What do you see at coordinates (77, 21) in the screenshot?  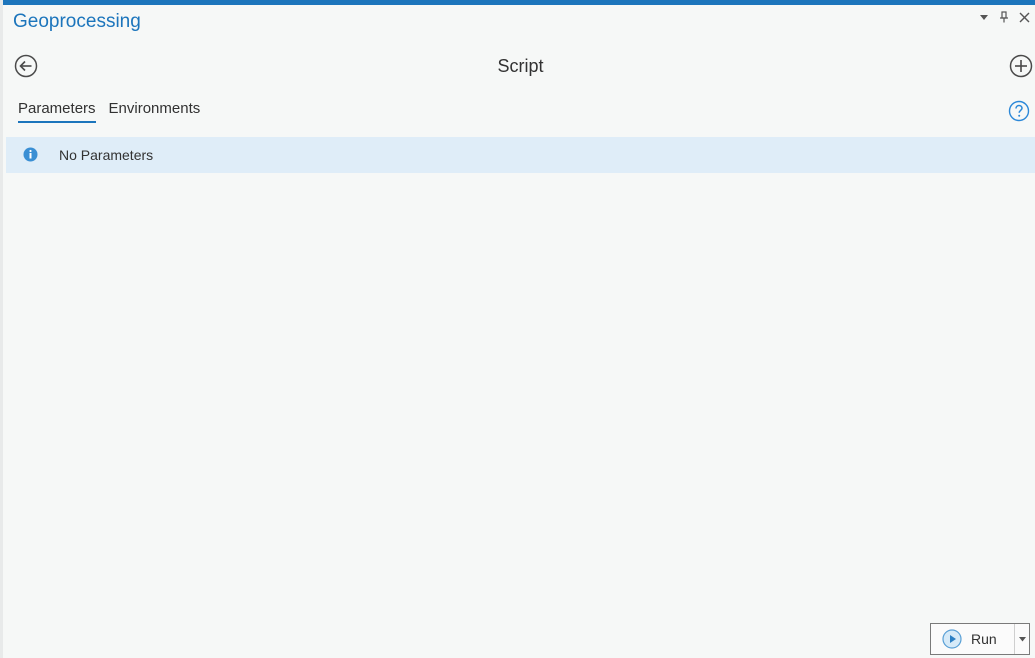 I see `pane-title: Geoprocessing` at bounding box center [77, 21].